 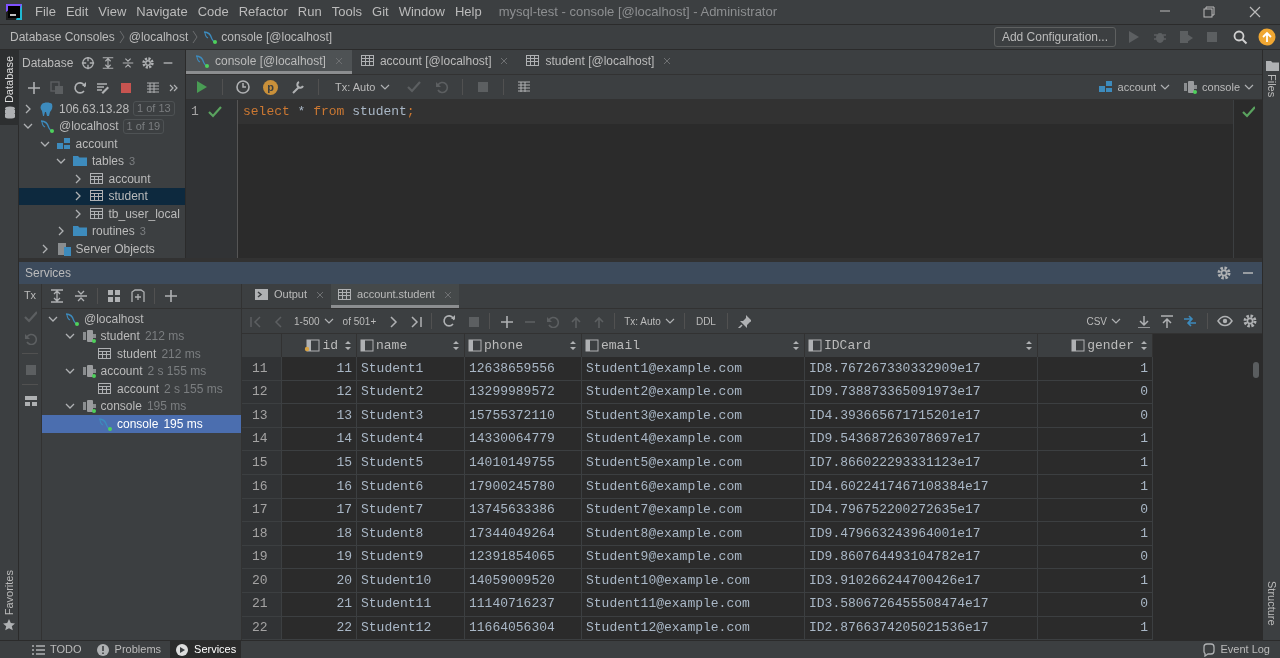 I want to click on duration-label: 2 s 155 ms, so click(x=193, y=389).